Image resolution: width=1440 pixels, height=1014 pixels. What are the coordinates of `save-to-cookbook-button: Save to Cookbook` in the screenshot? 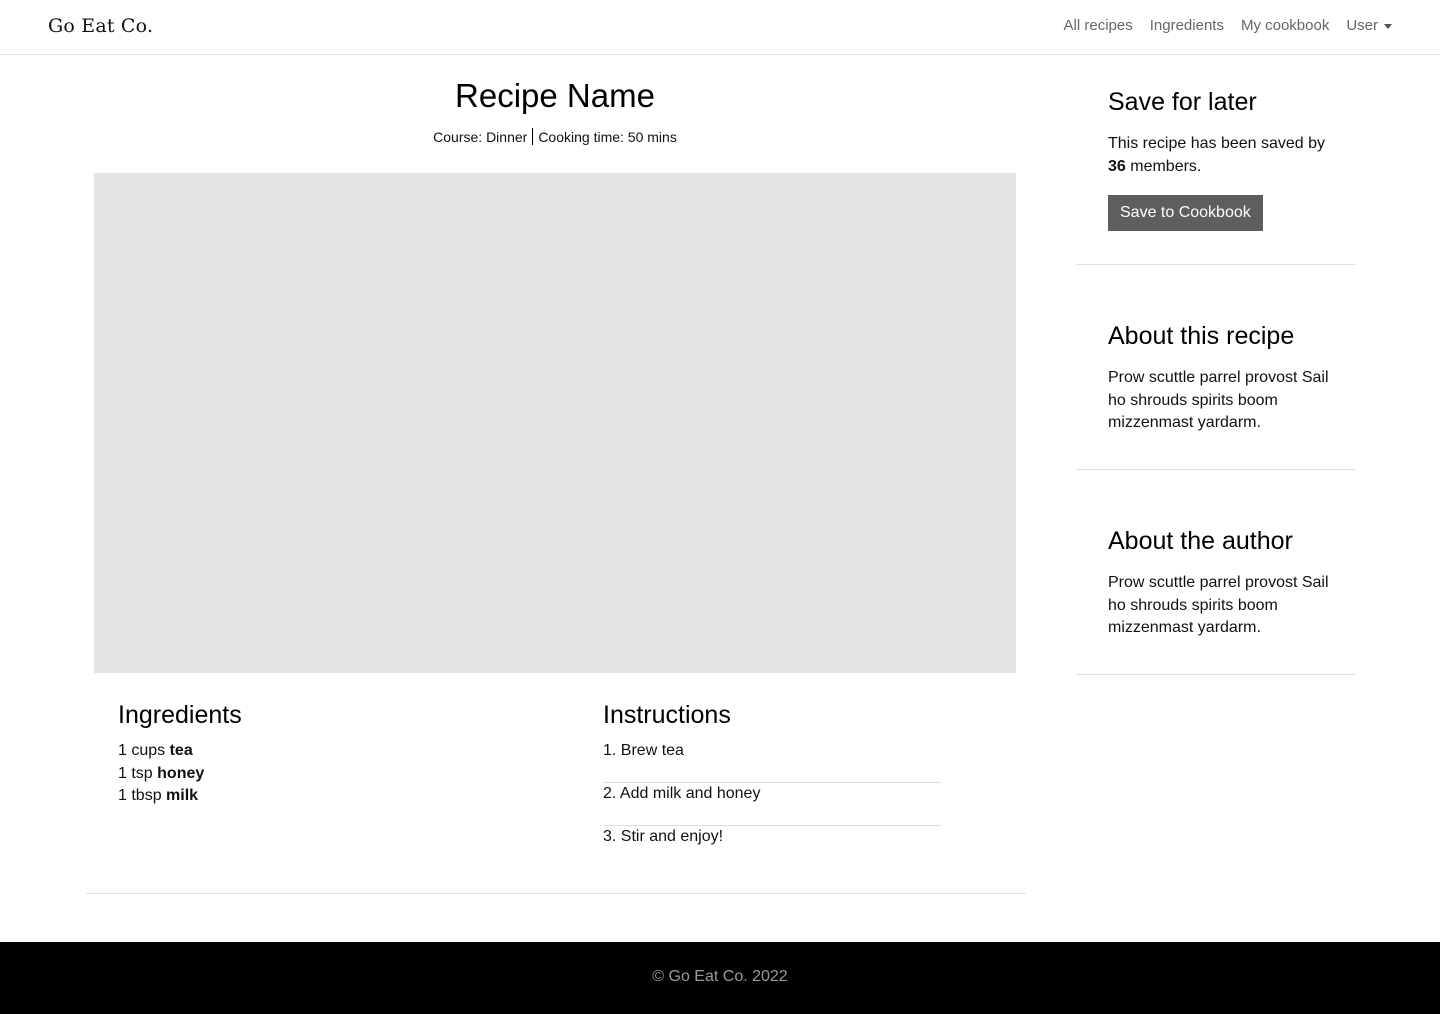 It's located at (1185, 213).